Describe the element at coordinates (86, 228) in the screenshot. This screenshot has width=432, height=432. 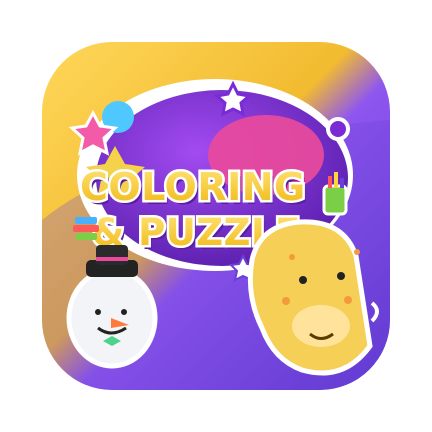
I see `book-stack-icon` at that location.